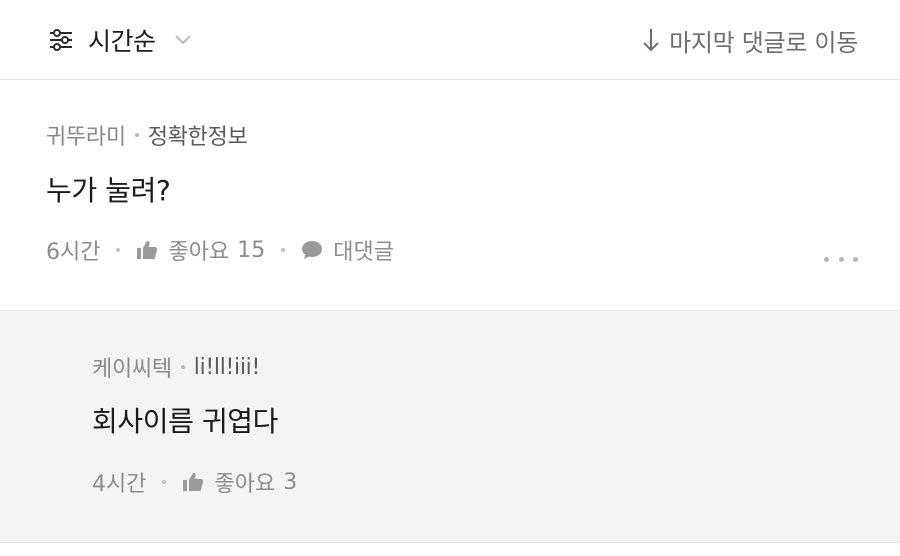 Image resolution: width=900 pixels, height=556 pixels. What do you see at coordinates (251, 250) in the screenshot?
I see `like-count: 15` at bounding box center [251, 250].